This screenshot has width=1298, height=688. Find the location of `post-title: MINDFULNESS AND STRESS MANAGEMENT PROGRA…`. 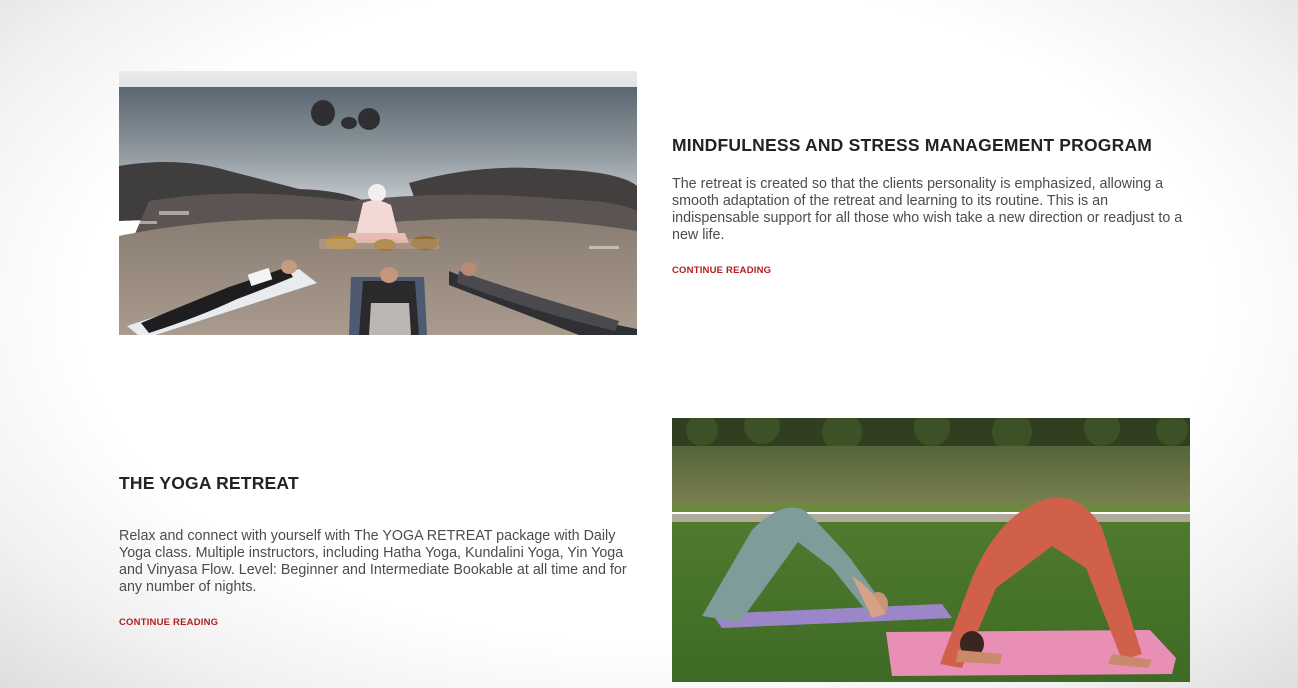

post-title: MINDFULNESS AND STRESS MANAGEMENT PROGRA… is located at coordinates (932, 145).